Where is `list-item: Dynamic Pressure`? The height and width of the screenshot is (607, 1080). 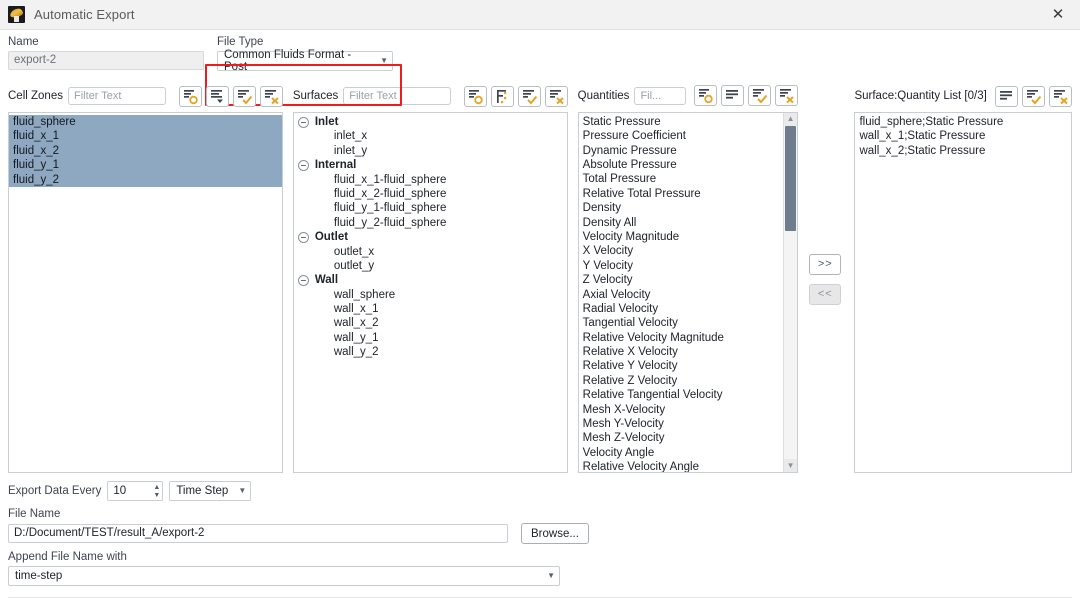
list-item: Dynamic Pressure is located at coordinates (680, 151).